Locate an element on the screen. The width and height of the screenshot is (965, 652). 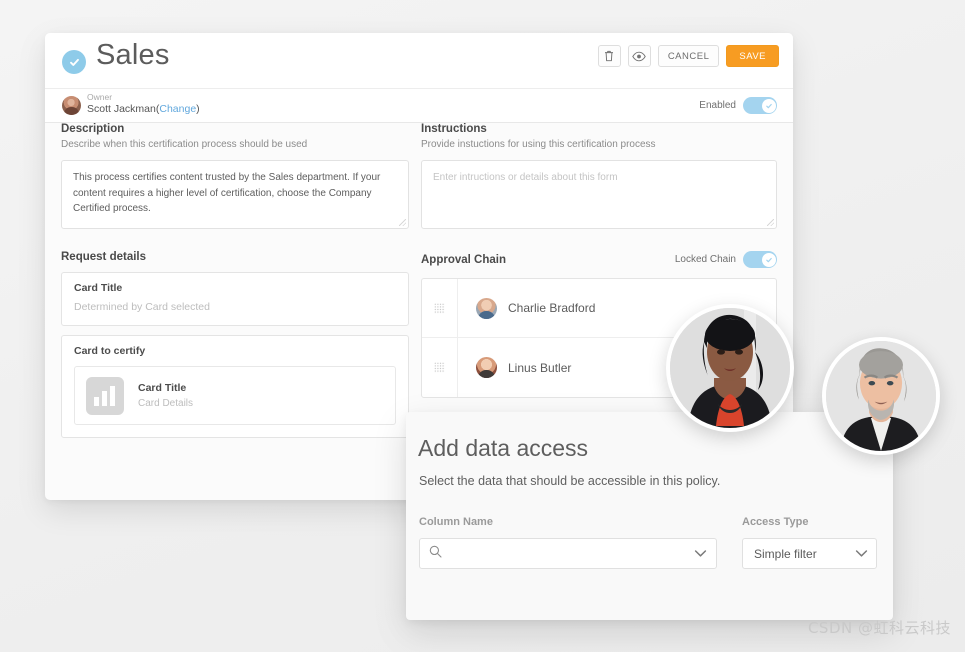
column-name-field is located at coordinates (568, 553).